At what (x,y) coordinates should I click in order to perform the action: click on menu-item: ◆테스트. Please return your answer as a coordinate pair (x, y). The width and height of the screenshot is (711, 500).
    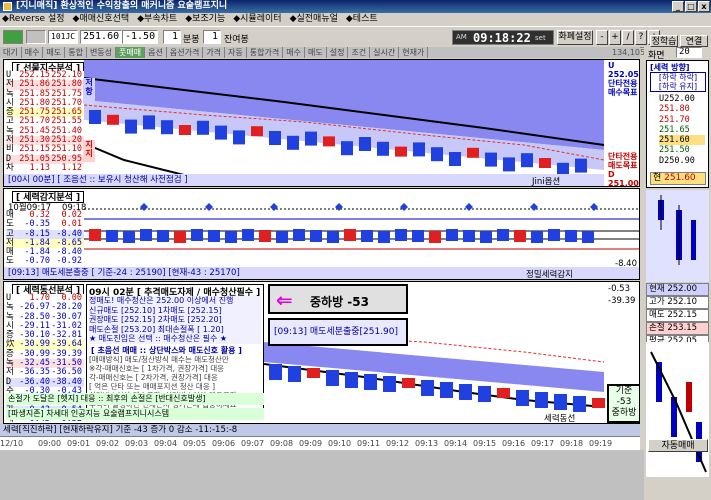
    Looking at the image, I should click on (362, 19).